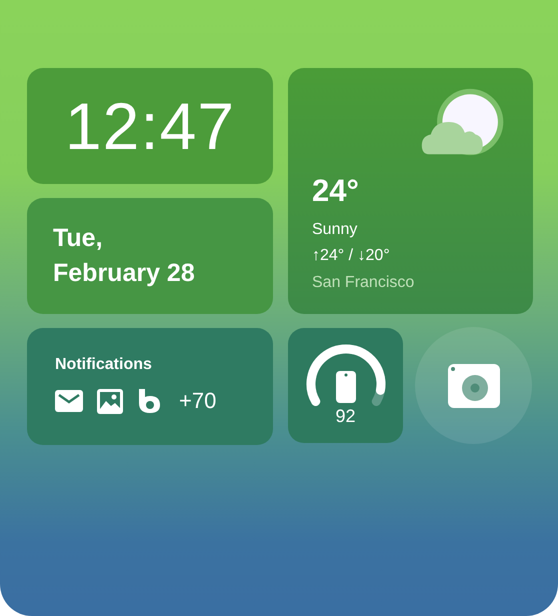 This screenshot has width=558, height=616. Describe the element at coordinates (345, 416) in the screenshot. I see `battery-percentage: 92` at that location.